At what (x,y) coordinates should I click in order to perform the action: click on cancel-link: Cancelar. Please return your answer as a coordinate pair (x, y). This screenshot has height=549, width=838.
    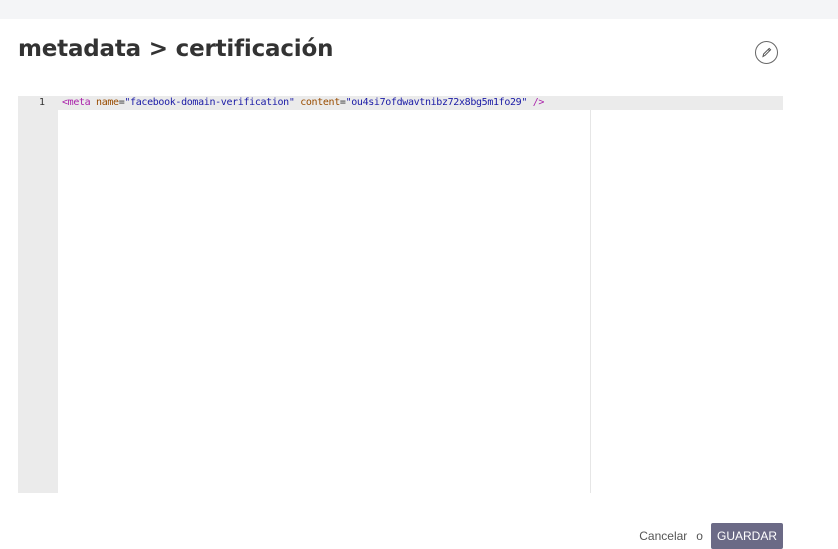
    Looking at the image, I should click on (663, 536).